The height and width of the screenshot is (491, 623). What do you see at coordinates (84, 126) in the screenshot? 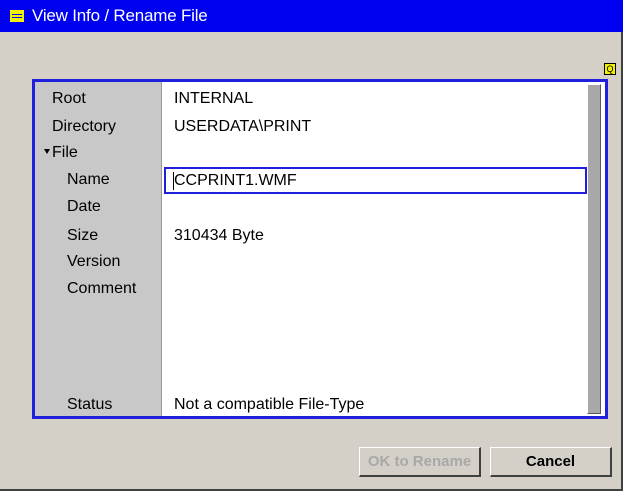
I see `directory-label: Directory` at bounding box center [84, 126].